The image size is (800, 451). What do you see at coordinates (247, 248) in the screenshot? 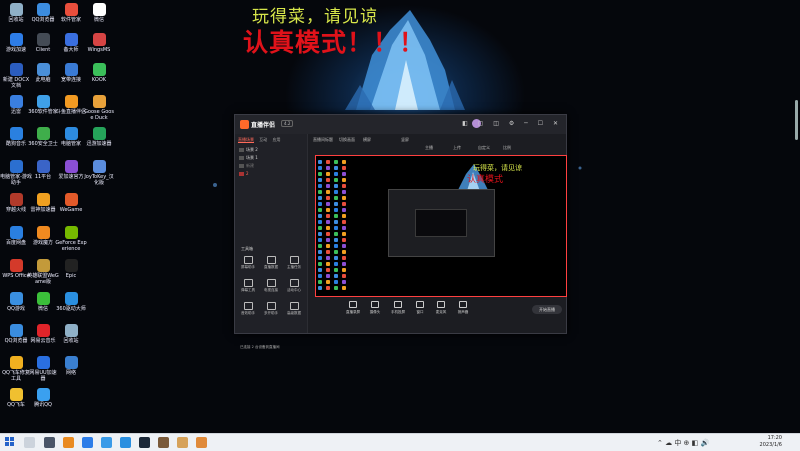
I see `toolbox-title: 工具箱` at bounding box center [247, 248].